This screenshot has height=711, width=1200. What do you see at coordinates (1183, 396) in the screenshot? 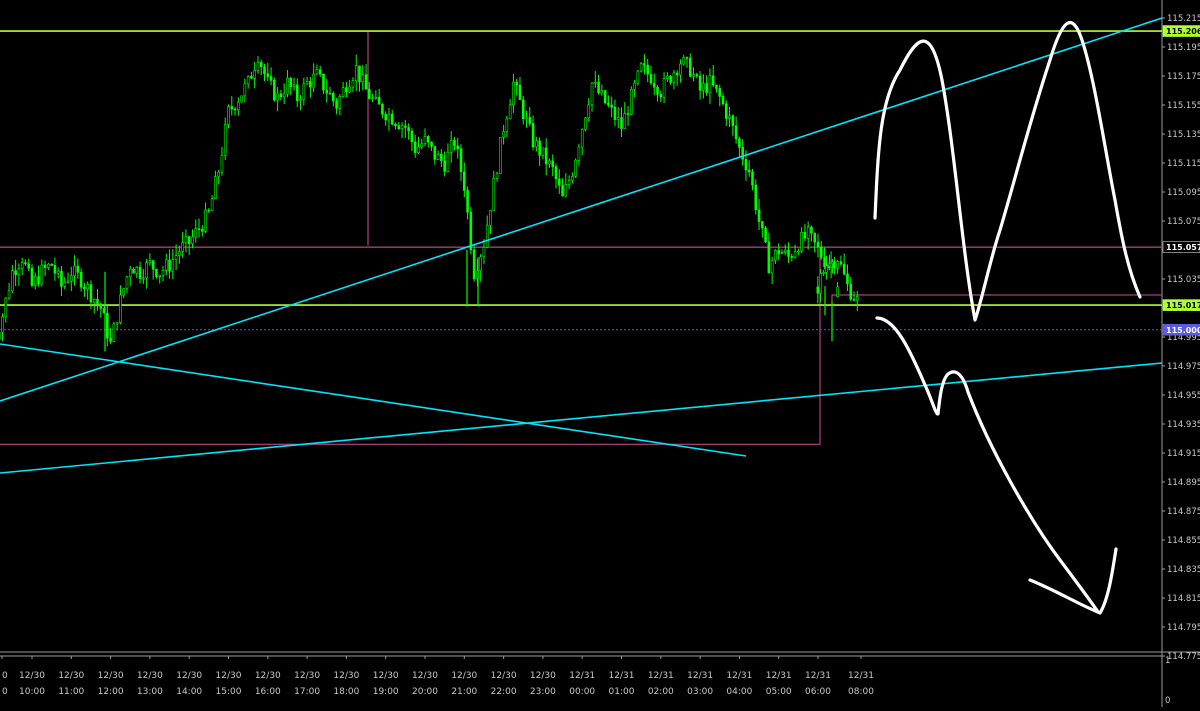
I see `y-axis-tick-label: 114.955` at bounding box center [1183, 396].